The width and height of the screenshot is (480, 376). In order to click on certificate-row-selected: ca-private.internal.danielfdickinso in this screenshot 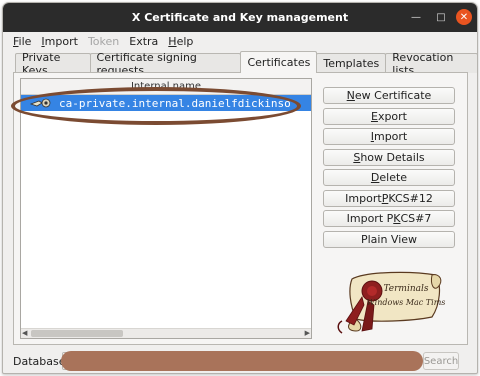, I will do `click(166, 103)`.